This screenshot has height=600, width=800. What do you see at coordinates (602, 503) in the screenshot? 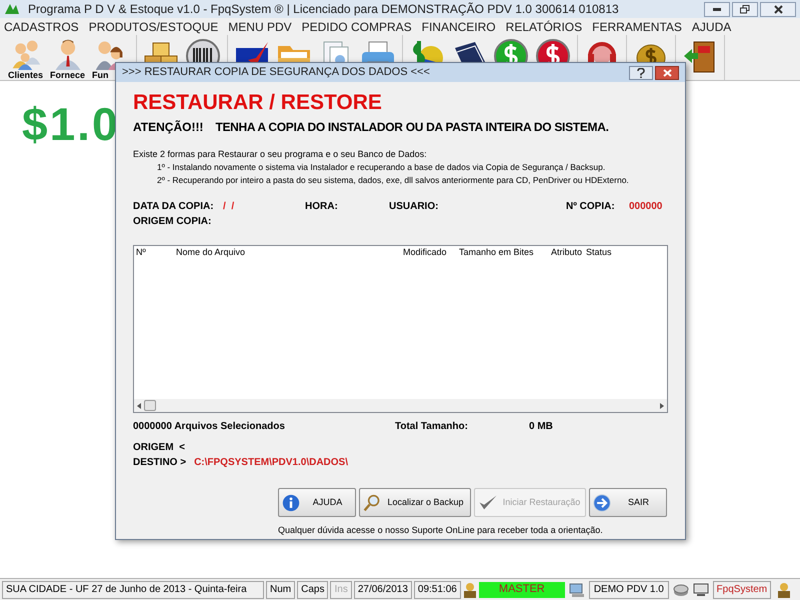
I see `arrow-right-icon` at bounding box center [602, 503].